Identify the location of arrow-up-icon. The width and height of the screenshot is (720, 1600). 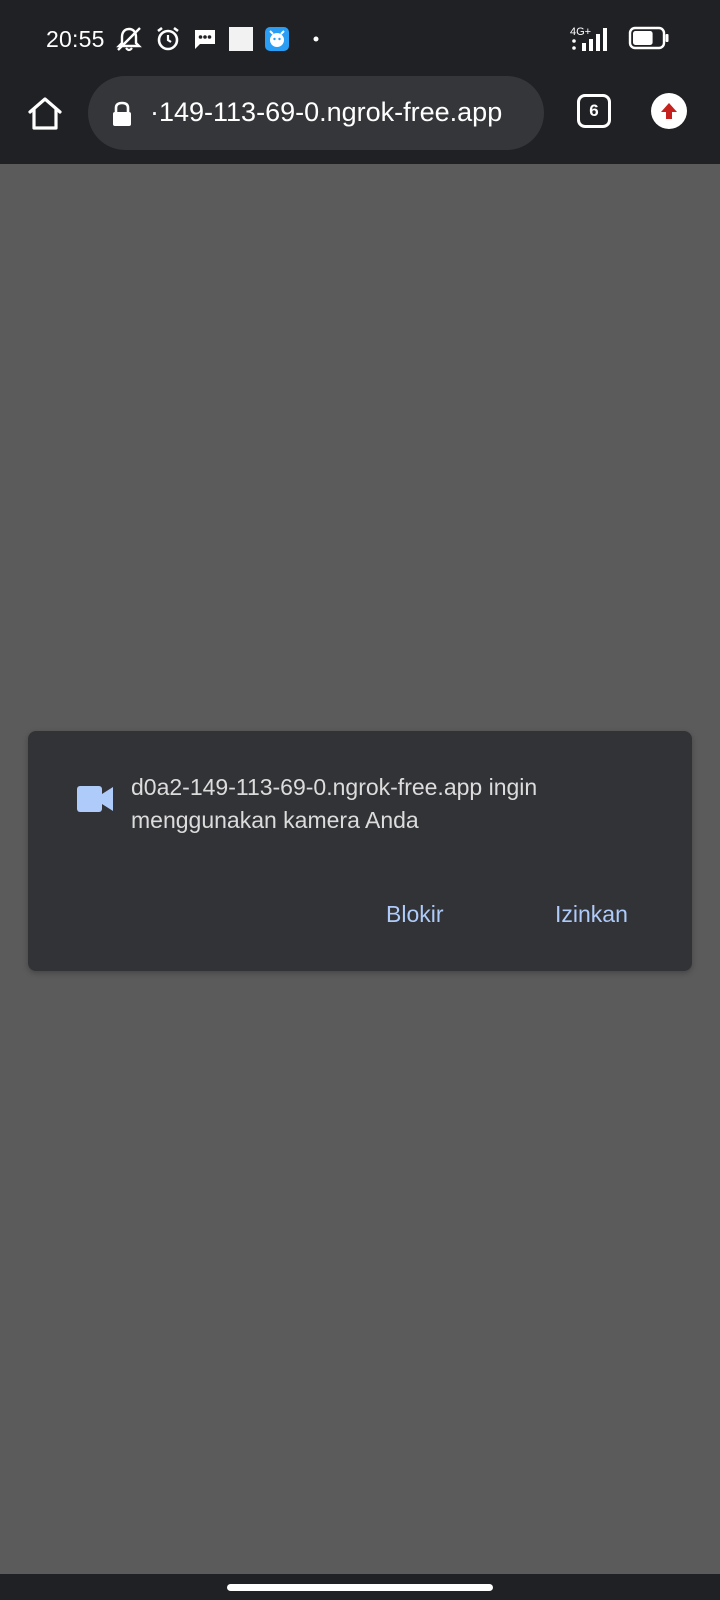
(669, 111).